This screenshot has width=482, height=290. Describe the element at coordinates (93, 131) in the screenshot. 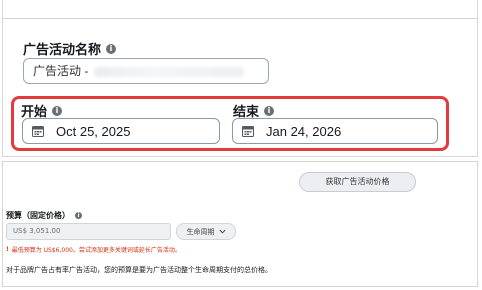

I see `start-date-value: Oct 25, 2025` at that location.